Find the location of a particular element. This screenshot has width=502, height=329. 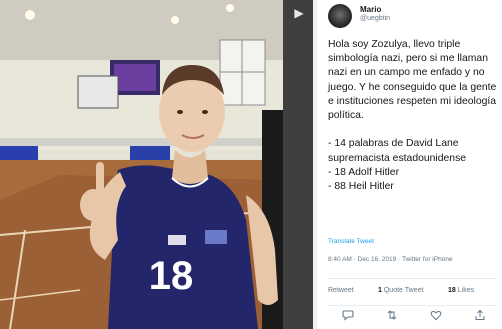

panel-gap is located at coordinates (315, 164).